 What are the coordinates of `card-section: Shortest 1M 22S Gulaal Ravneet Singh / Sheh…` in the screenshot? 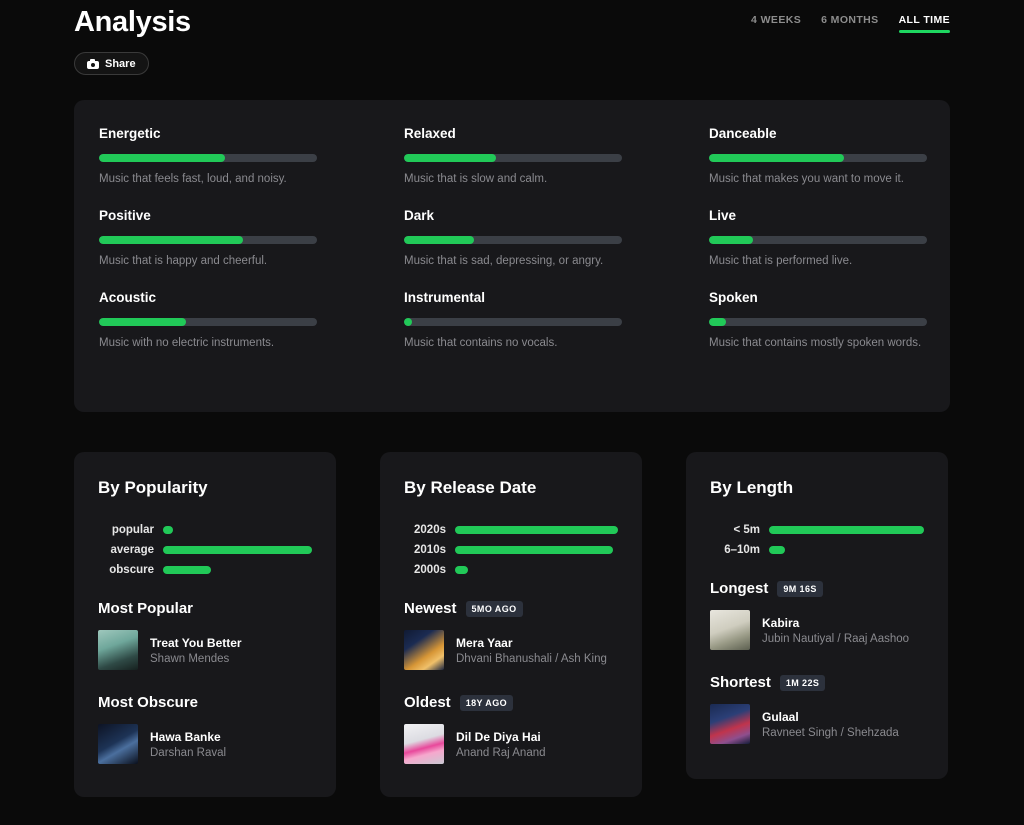 It's located at (817, 709).